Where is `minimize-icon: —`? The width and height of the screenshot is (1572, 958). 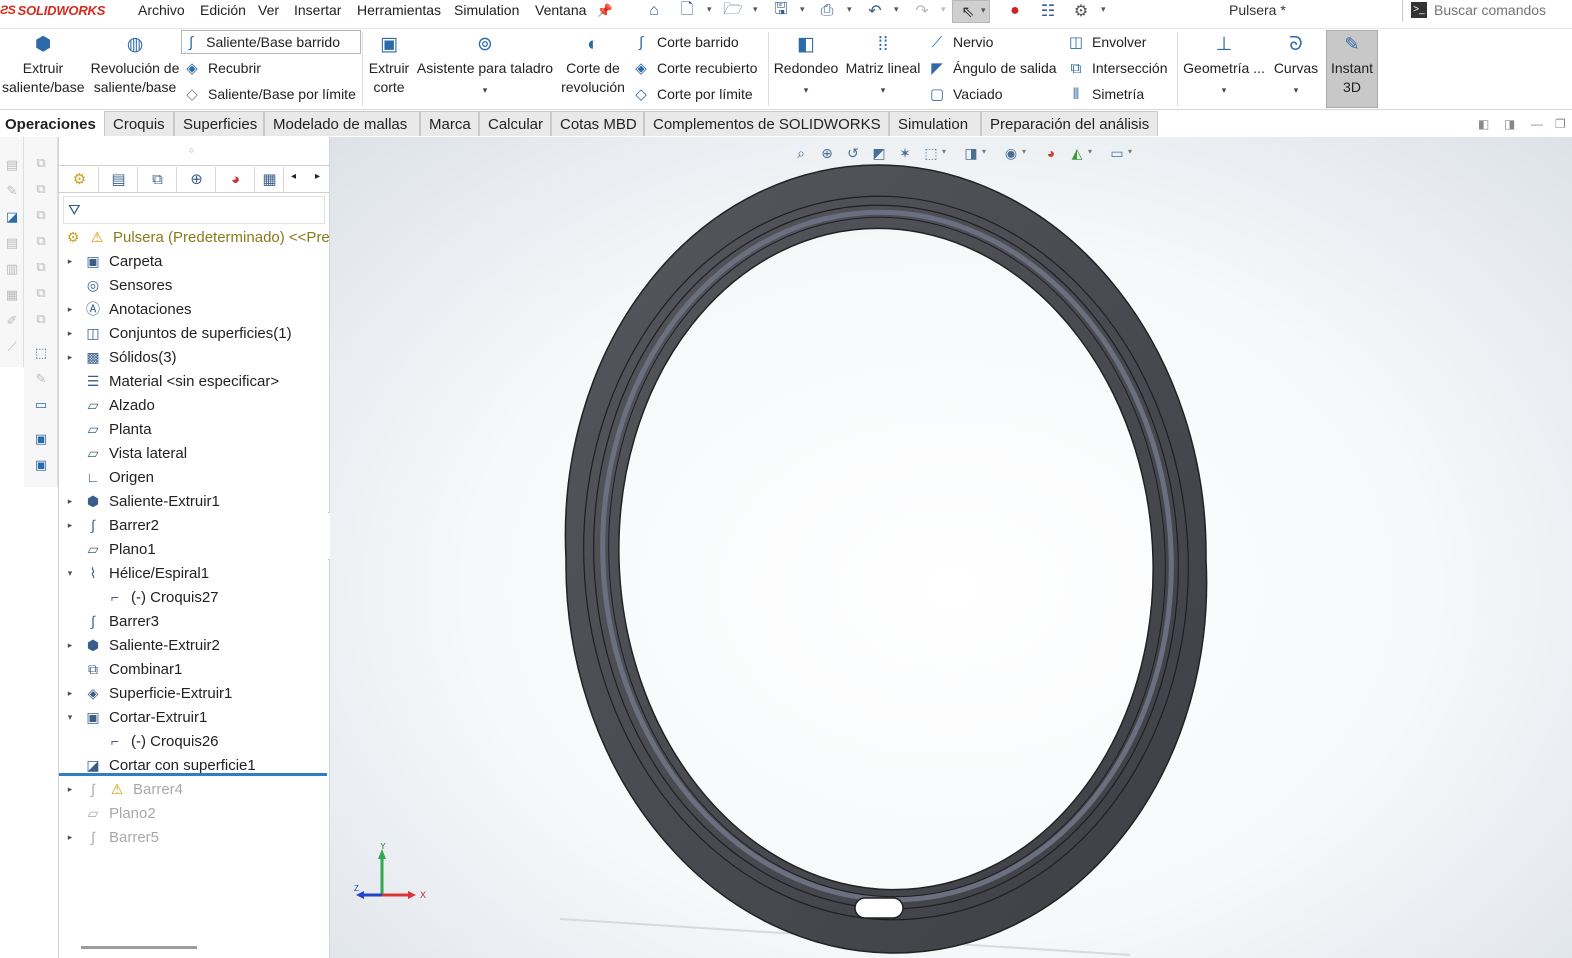 minimize-icon: — is located at coordinates (1537, 124).